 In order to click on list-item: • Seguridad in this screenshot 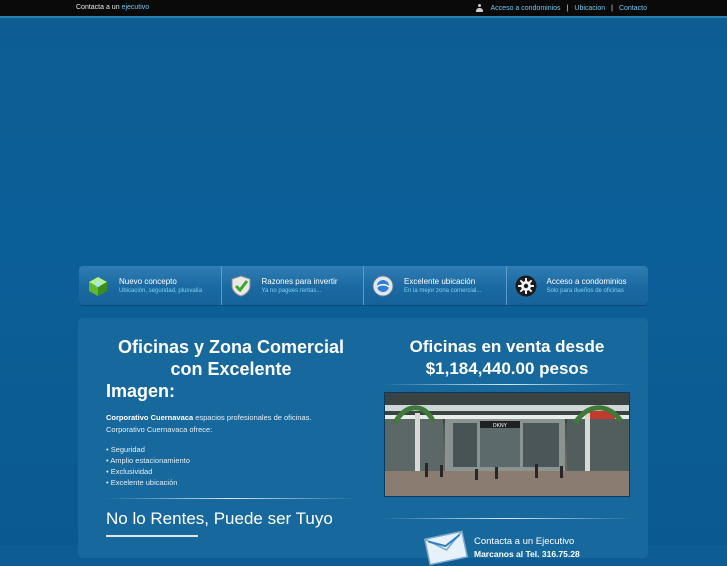, I will do `click(125, 449)`.